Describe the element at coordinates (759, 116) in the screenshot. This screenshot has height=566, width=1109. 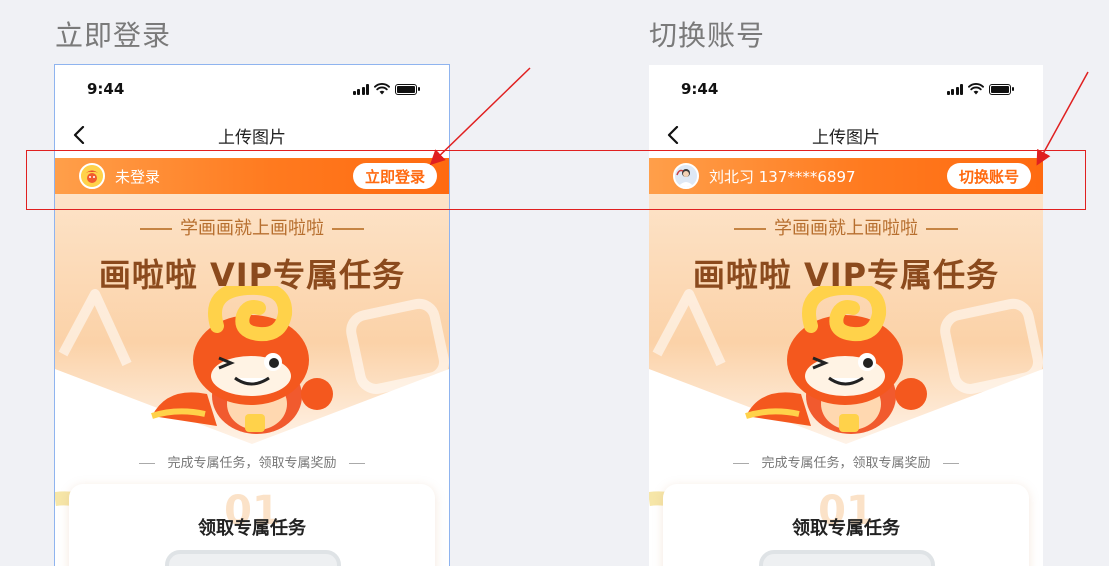
I see `annotation-arrows` at that location.